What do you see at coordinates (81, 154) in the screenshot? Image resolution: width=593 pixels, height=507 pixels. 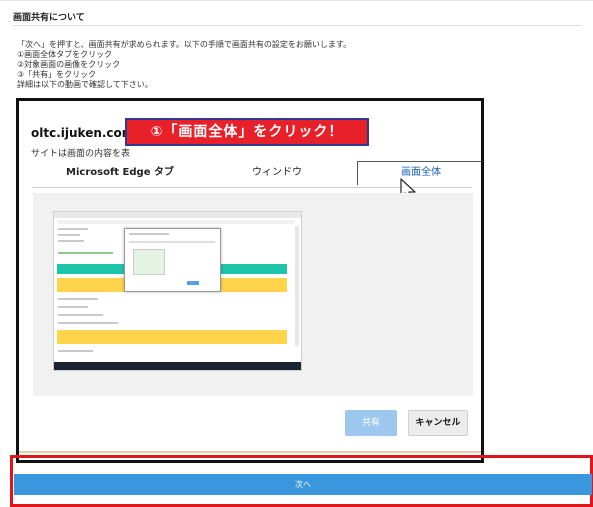 I see `dialog-description: サイトは画面の内容を表` at bounding box center [81, 154].